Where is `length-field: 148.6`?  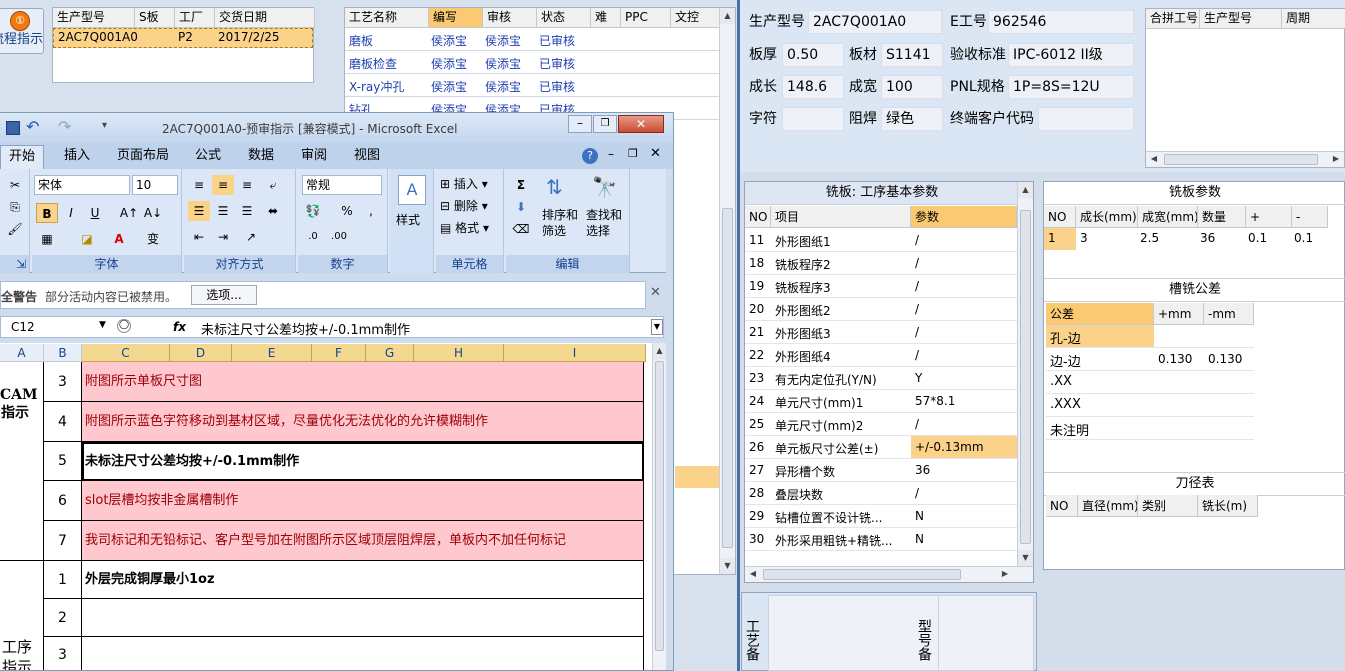 length-field: 148.6 is located at coordinates (813, 87).